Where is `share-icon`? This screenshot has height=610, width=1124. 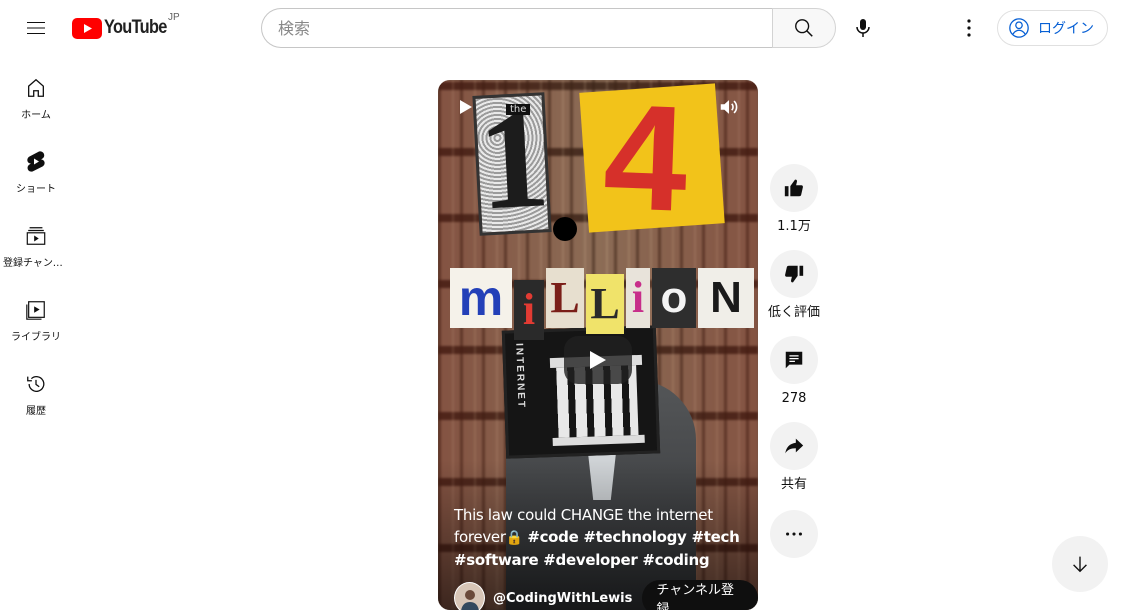 share-icon is located at coordinates (794, 446).